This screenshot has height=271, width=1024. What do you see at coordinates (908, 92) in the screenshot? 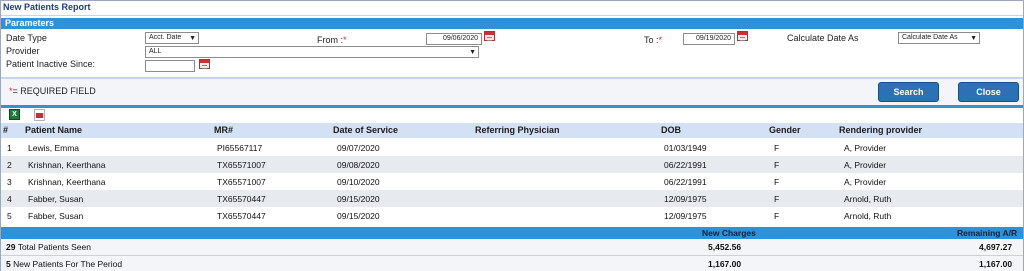
I see `search-button: Search` at bounding box center [908, 92].